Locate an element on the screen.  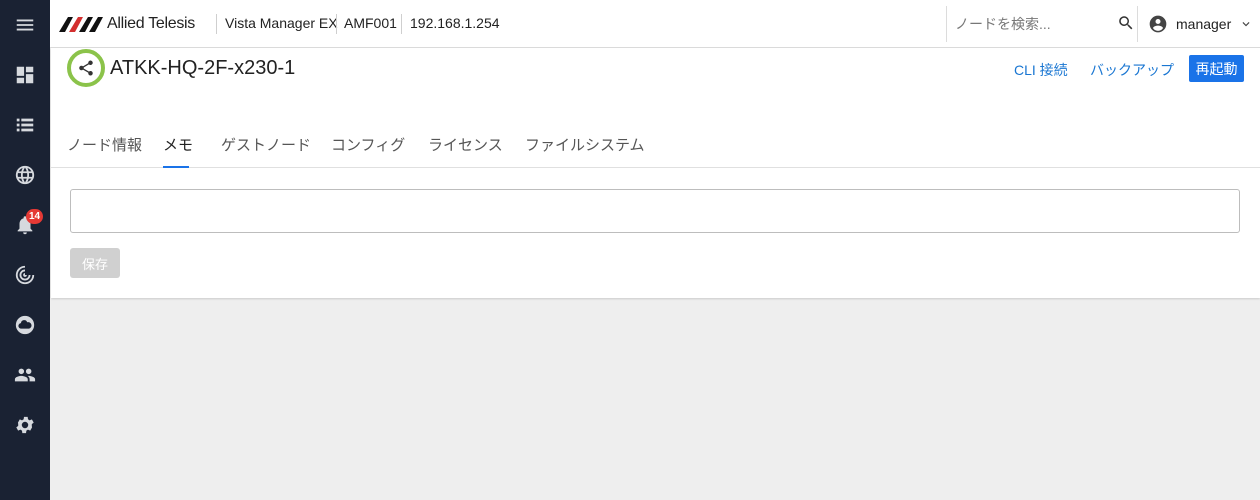
side-nav: 14 is located at coordinates (25, 250).